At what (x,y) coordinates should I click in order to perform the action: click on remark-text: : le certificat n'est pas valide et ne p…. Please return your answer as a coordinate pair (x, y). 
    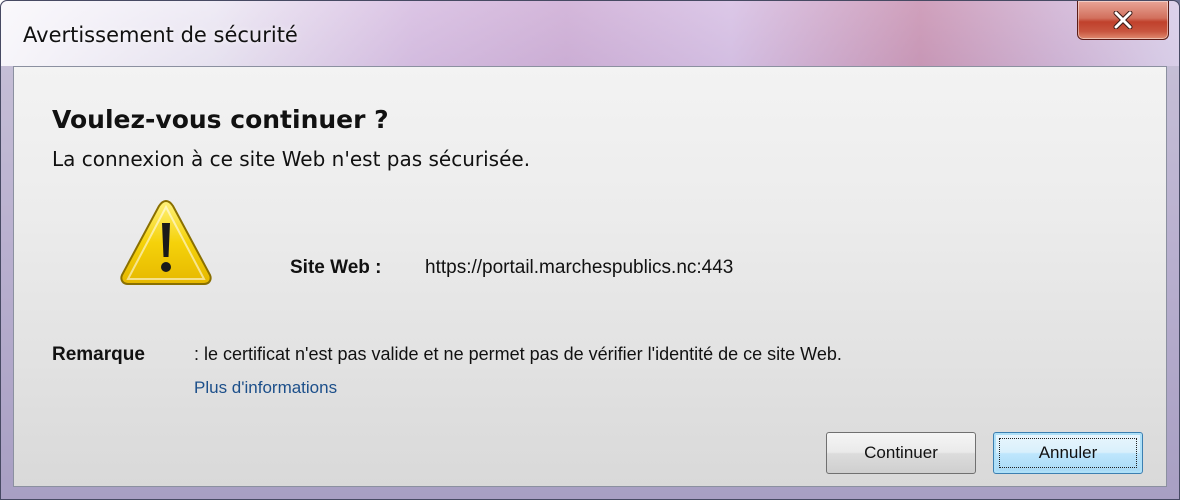
    Looking at the image, I should click on (518, 354).